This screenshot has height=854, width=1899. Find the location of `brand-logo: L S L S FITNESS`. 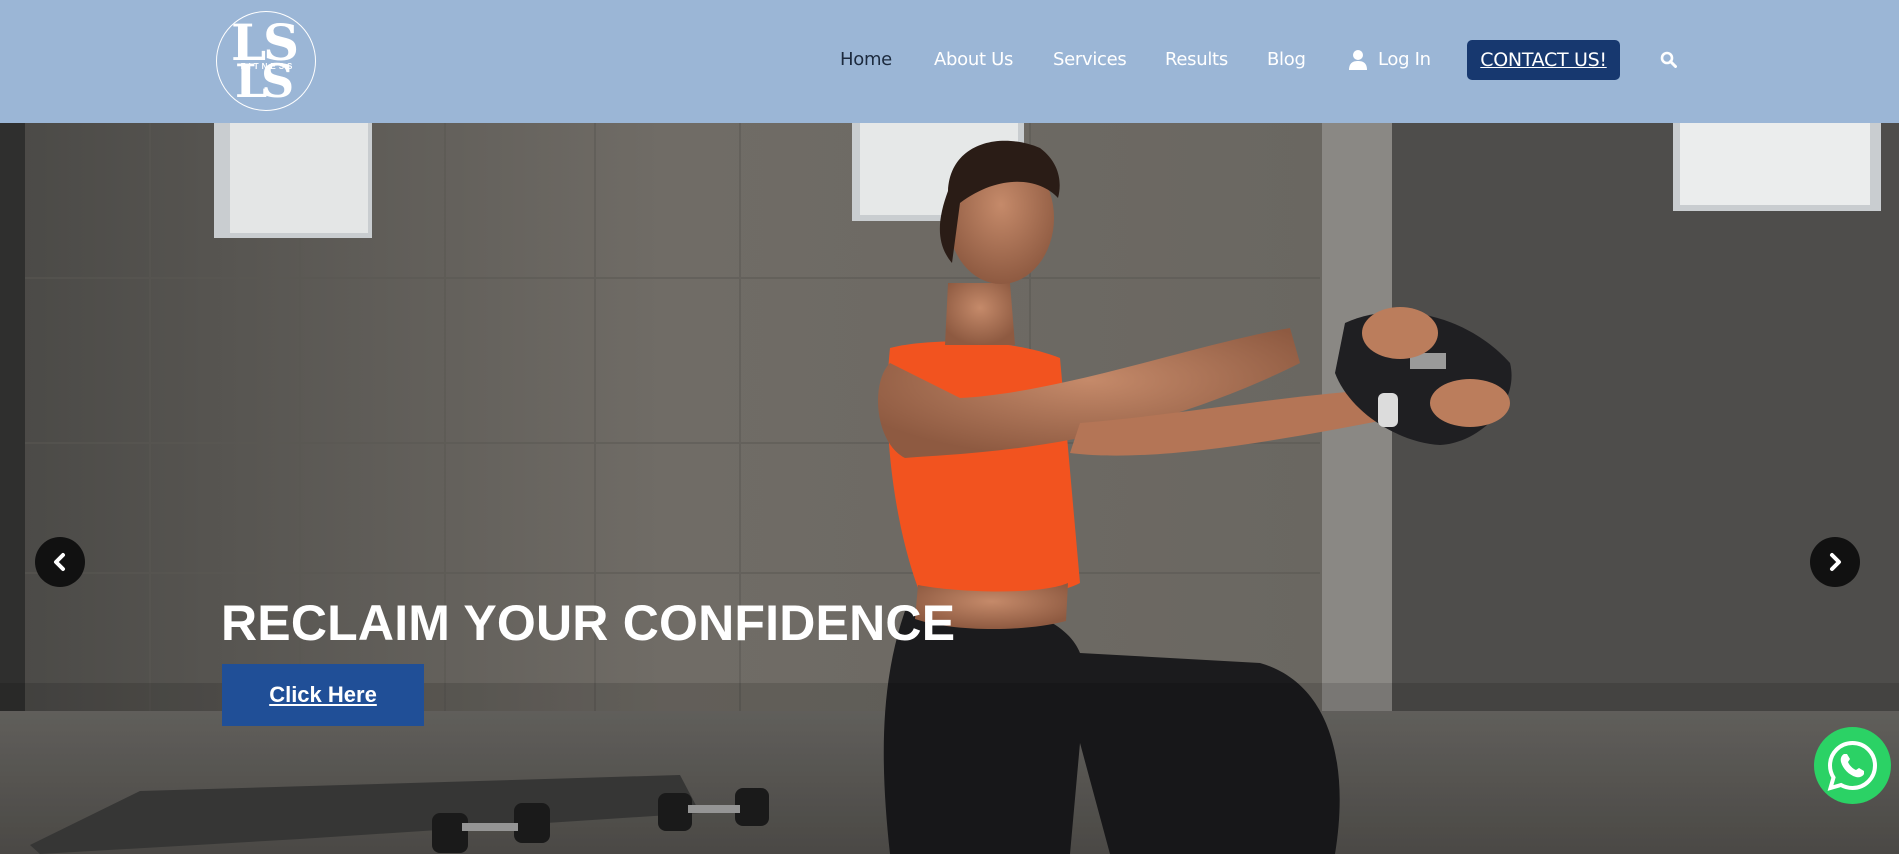

brand-logo: L S L S FITNESS is located at coordinates (266, 61).